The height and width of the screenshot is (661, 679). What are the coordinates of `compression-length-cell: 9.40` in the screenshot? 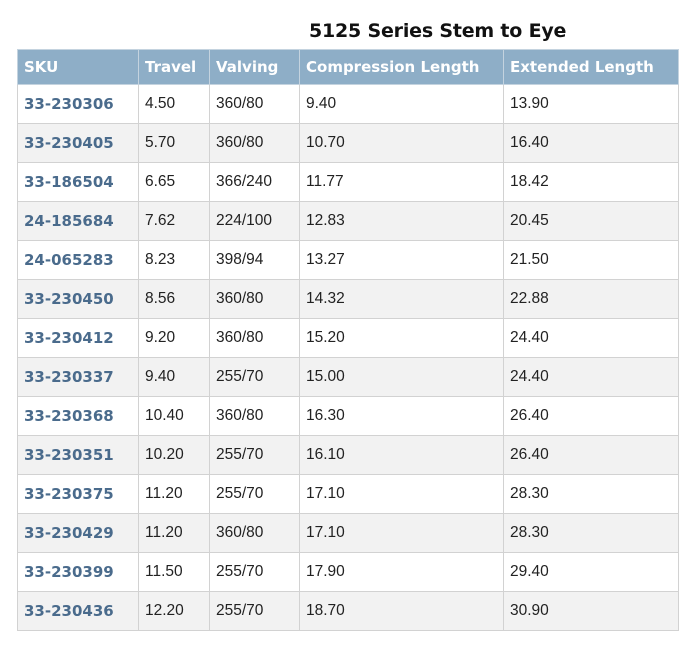 It's located at (401, 104).